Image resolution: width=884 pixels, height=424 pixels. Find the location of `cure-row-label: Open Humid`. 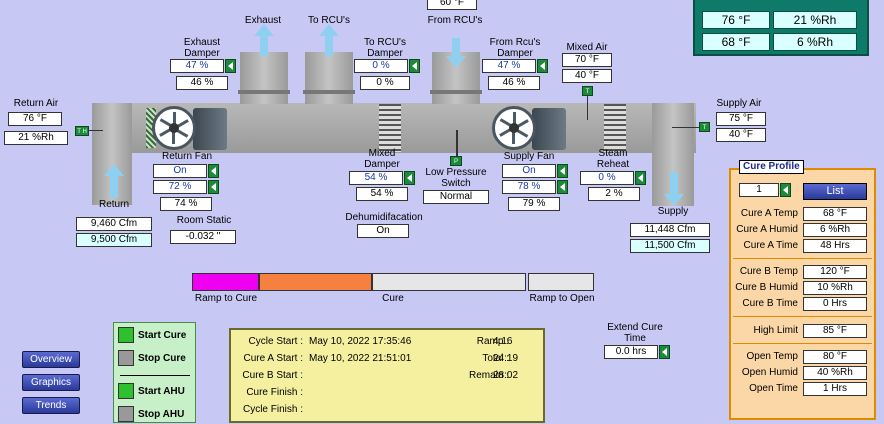

cure-row-label: Open Humid is located at coordinates (769, 372).